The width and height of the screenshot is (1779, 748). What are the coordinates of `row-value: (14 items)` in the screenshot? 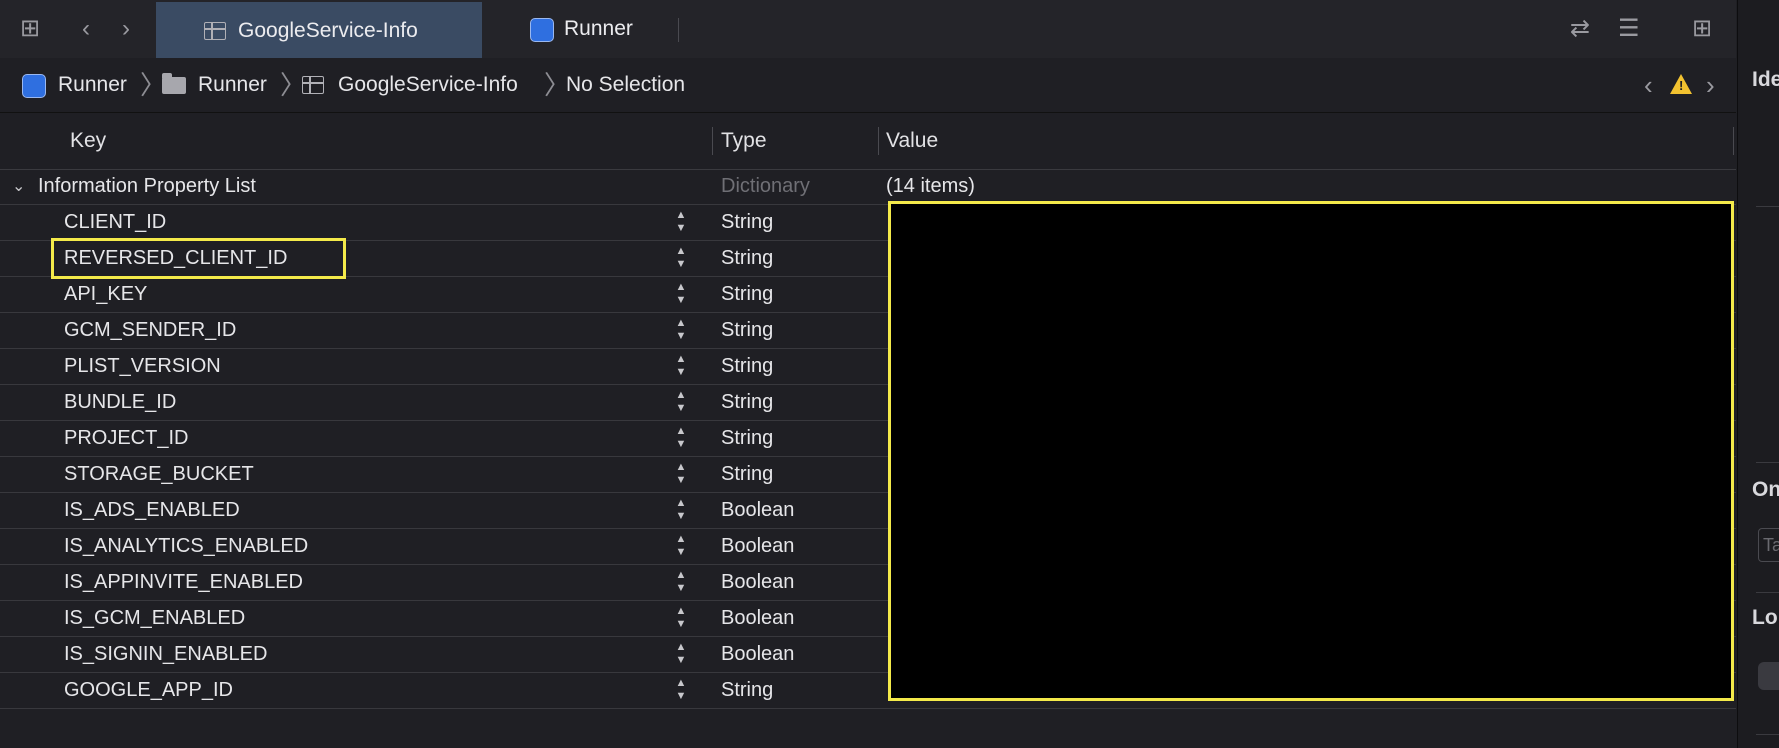 It's located at (930, 186).